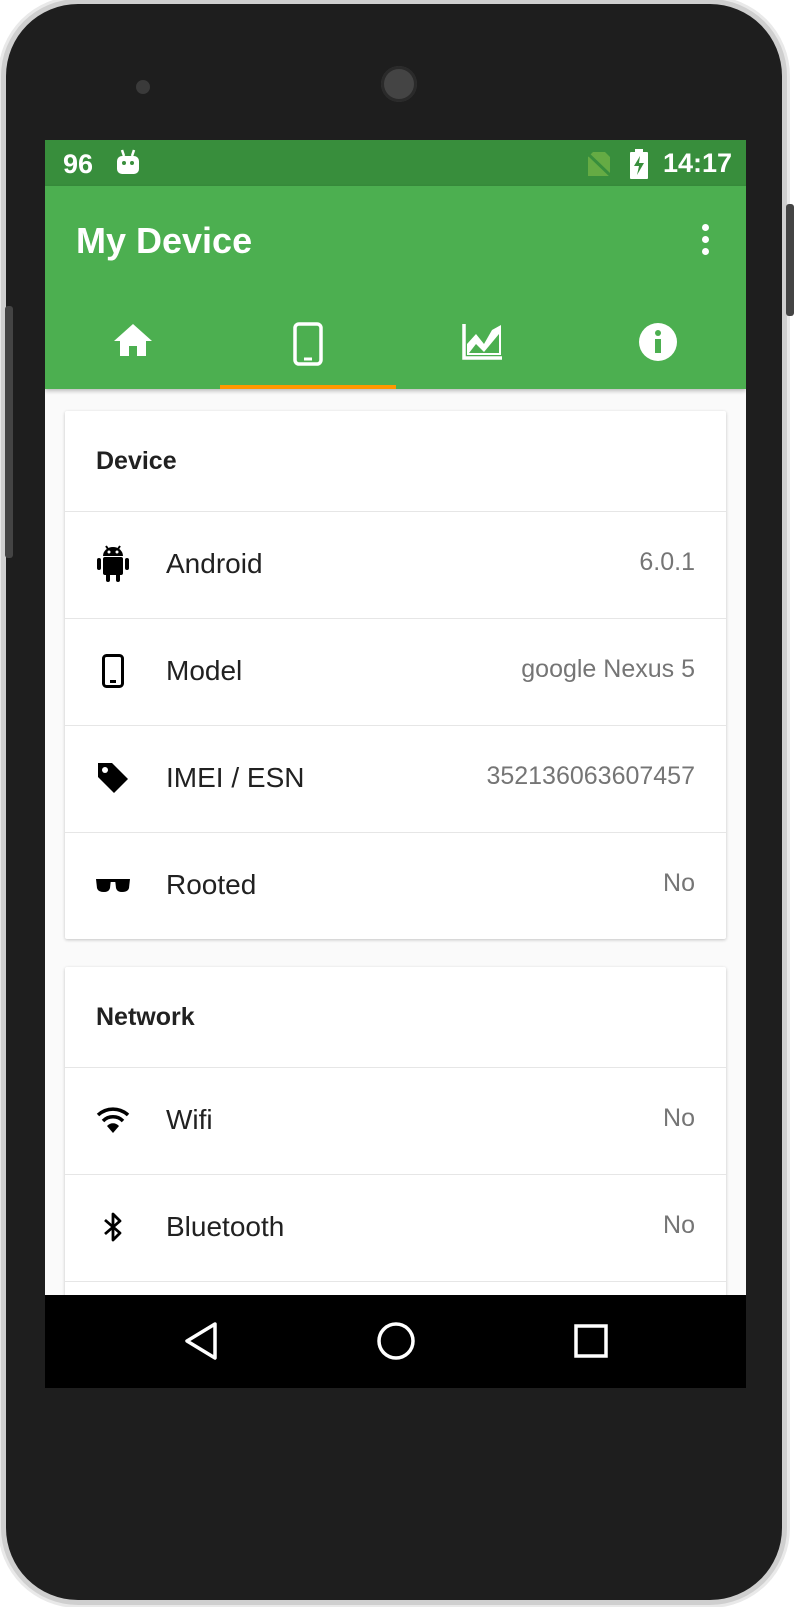 The height and width of the screenshot is (1607, 809). Describe the element at coordinates (698, 163) in the screenshot. I see `status-time: 14:17` at that location.